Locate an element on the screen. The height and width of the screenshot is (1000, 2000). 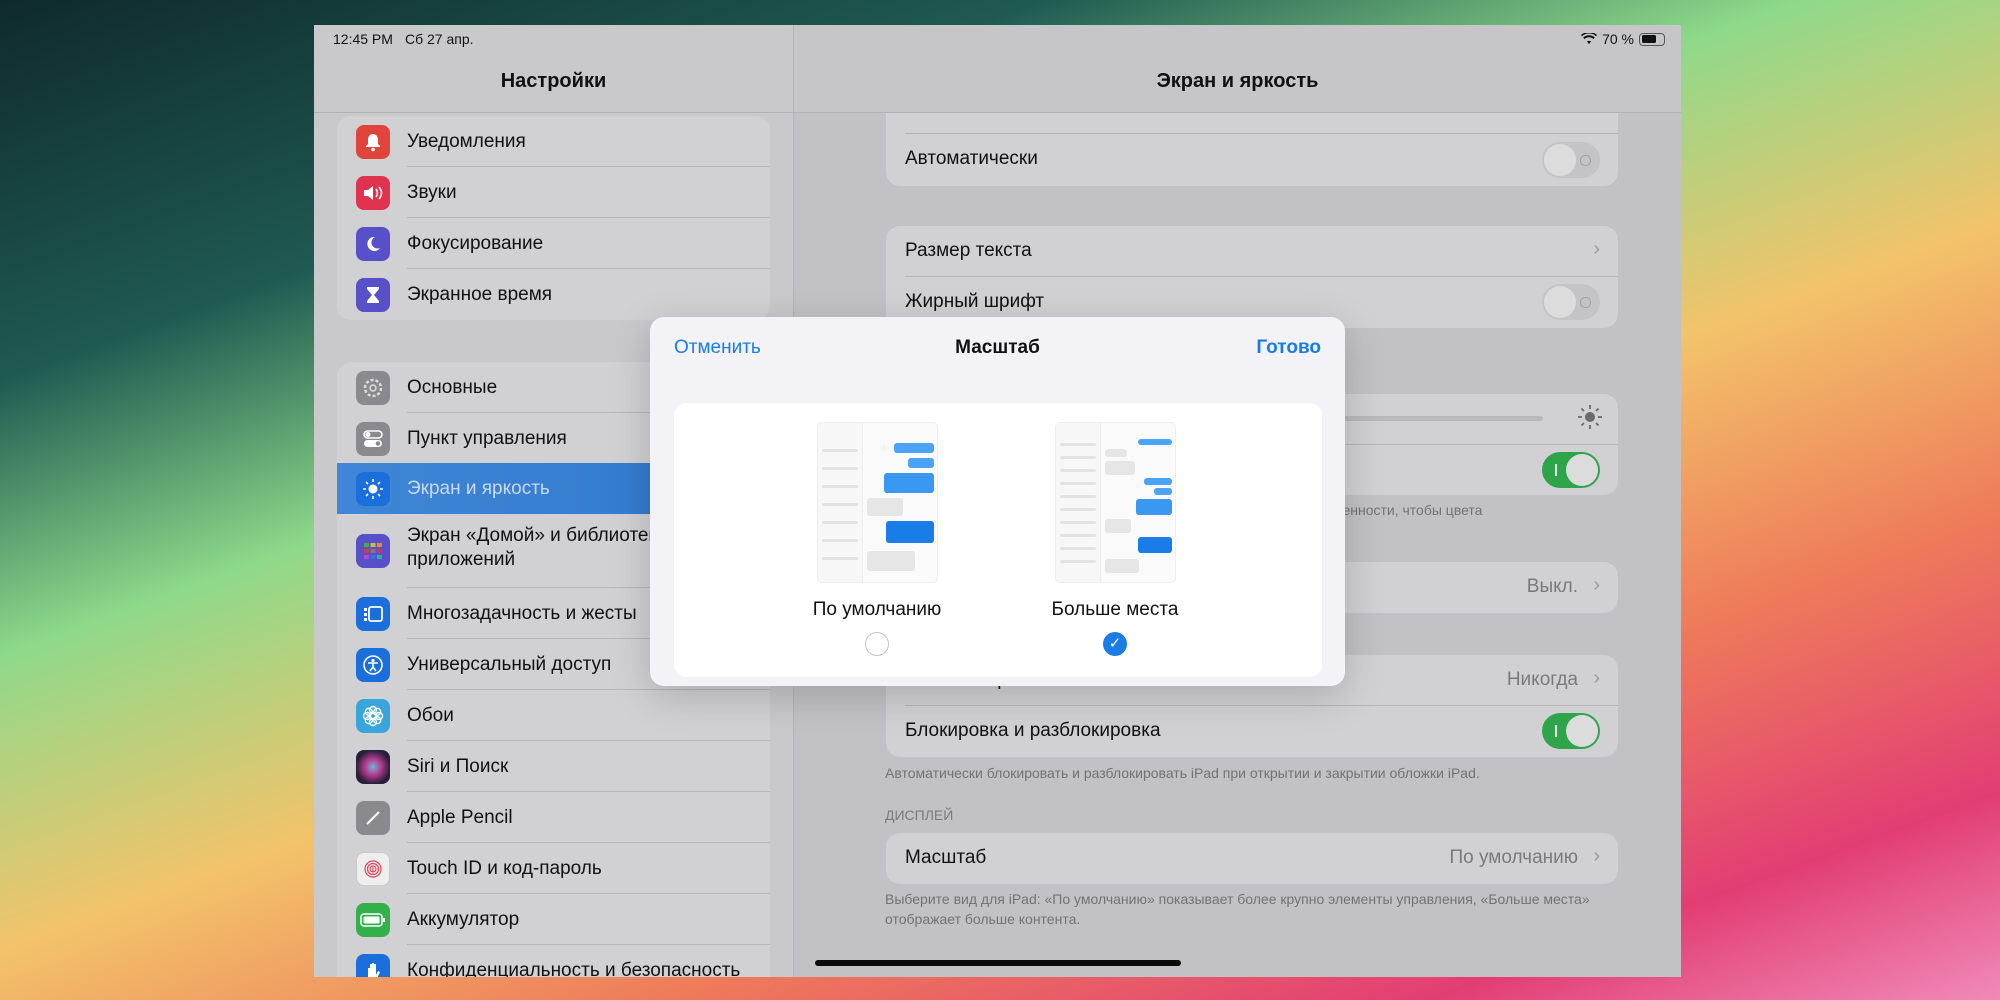
zoom-options-card: По умолчанию Больше места ✓ is located at coordinates (998, 540).